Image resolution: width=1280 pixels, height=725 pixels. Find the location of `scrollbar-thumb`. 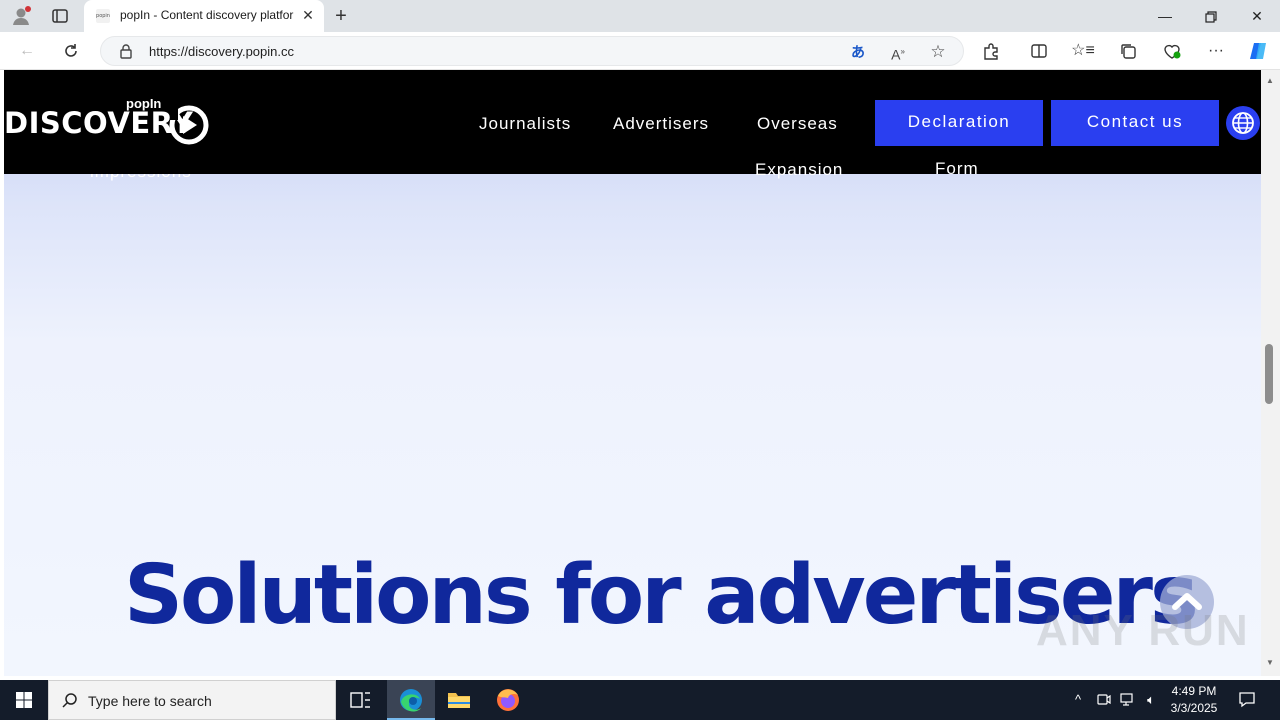

scrollbar-thumb is located at coordinates (1269, 374).